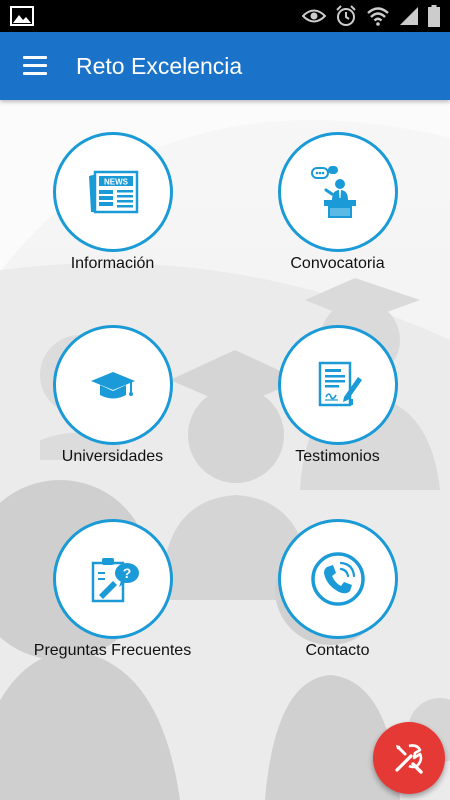 The height and width of the screenshot is (800, 450). I want to click on tools-icon, so click(409, 759).